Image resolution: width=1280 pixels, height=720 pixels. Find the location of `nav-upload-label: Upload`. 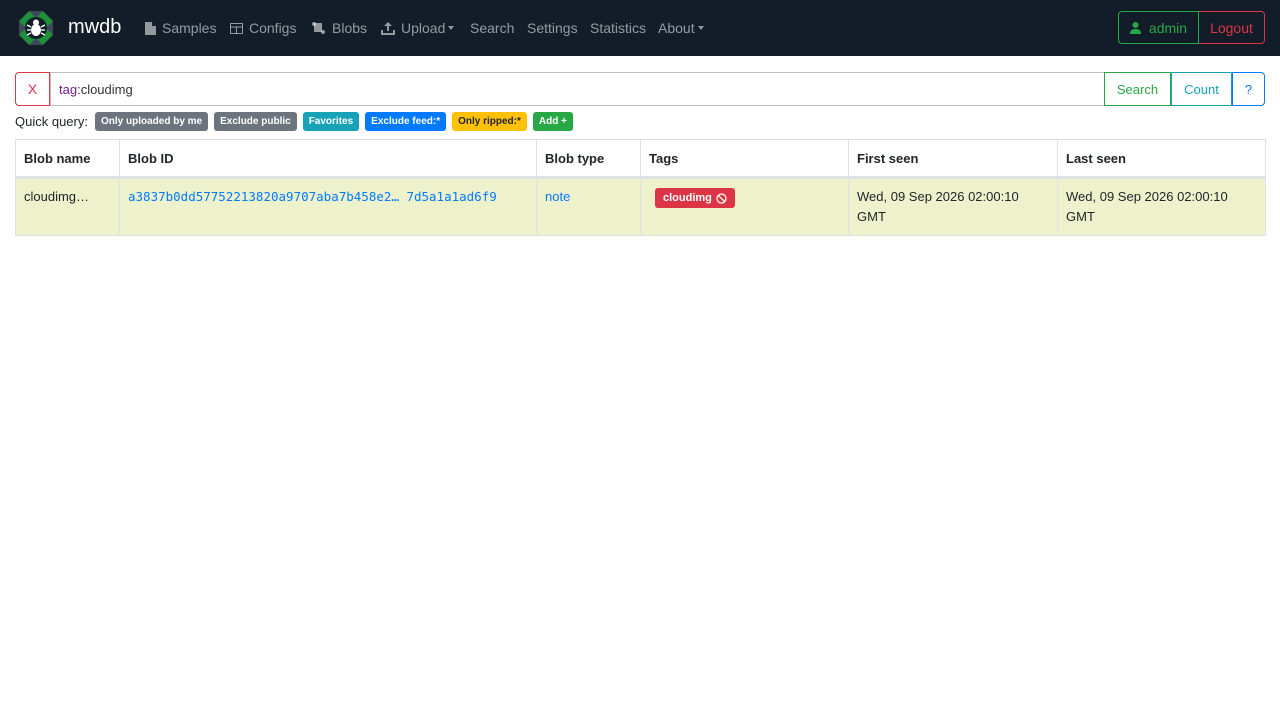

nav-upload-label: Upload is located at coordinates (423, 28).